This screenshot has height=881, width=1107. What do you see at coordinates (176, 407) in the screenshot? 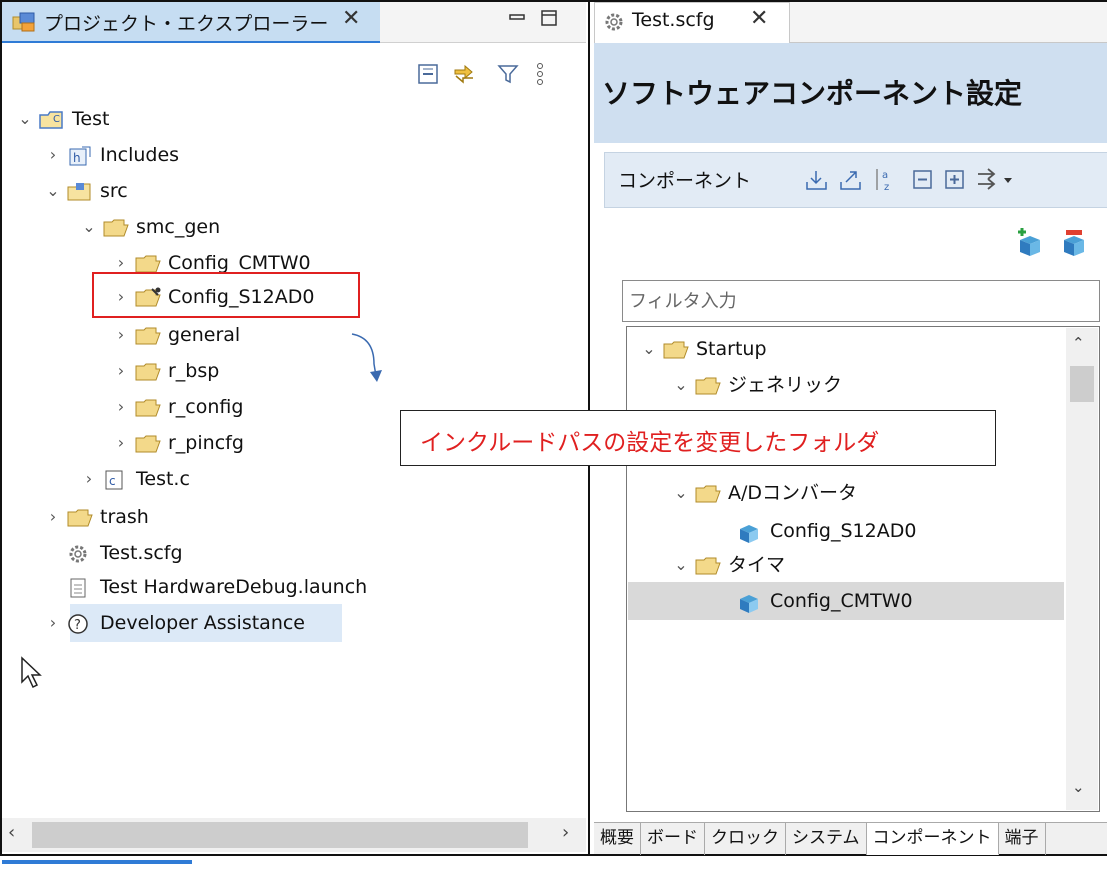
I see `tree-item-r-config: › r_config` at bounding box center [176, 407].